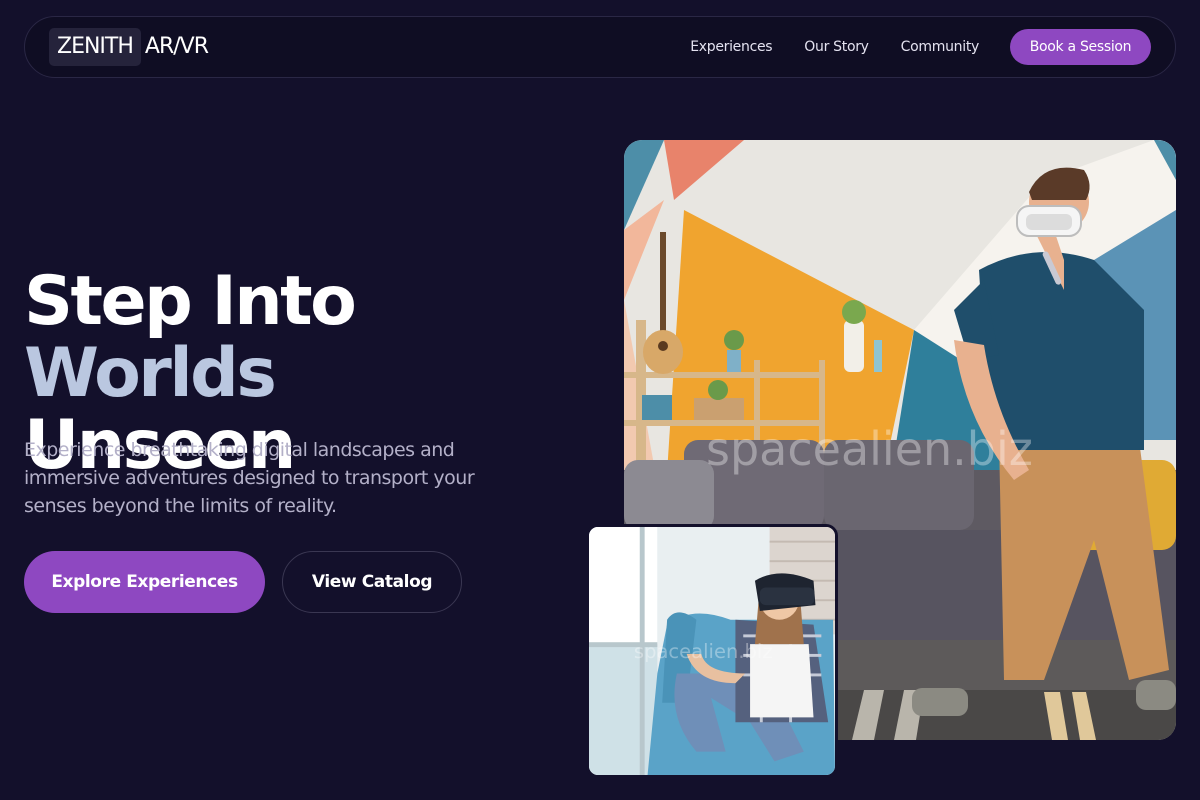 This screenshot has height=800, width=1200. Describe the element at coordinates (190, 301) in the screenshot. I see `hero-title-part1: Step Into` at that location.